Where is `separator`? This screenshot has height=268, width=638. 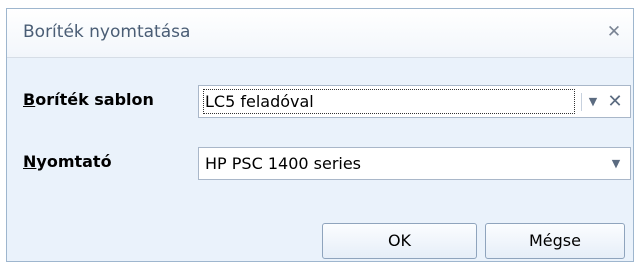 separator is located at coordinates (581, 102).